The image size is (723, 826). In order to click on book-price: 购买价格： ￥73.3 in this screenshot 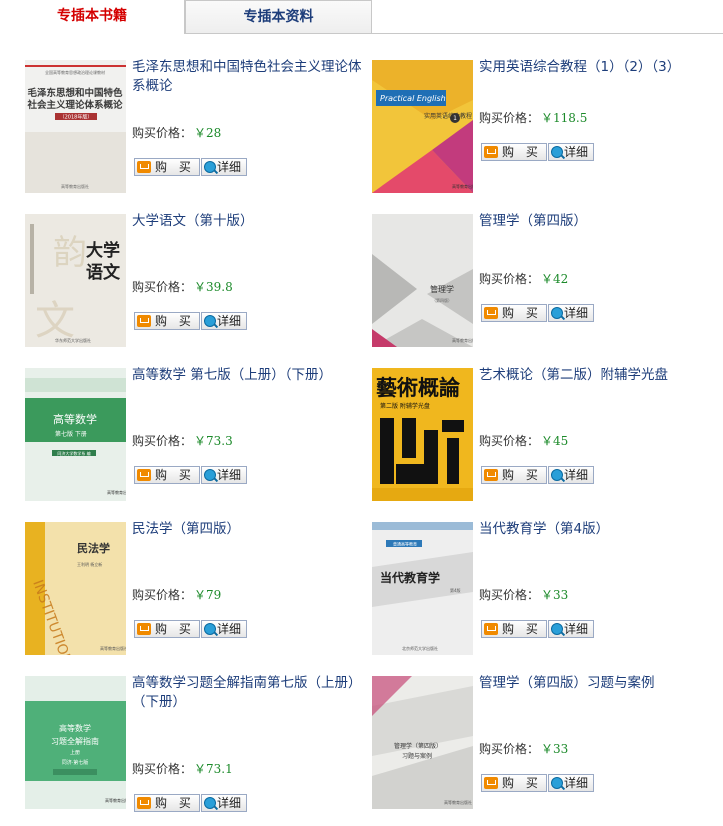, I will do `click(182, 440)`.